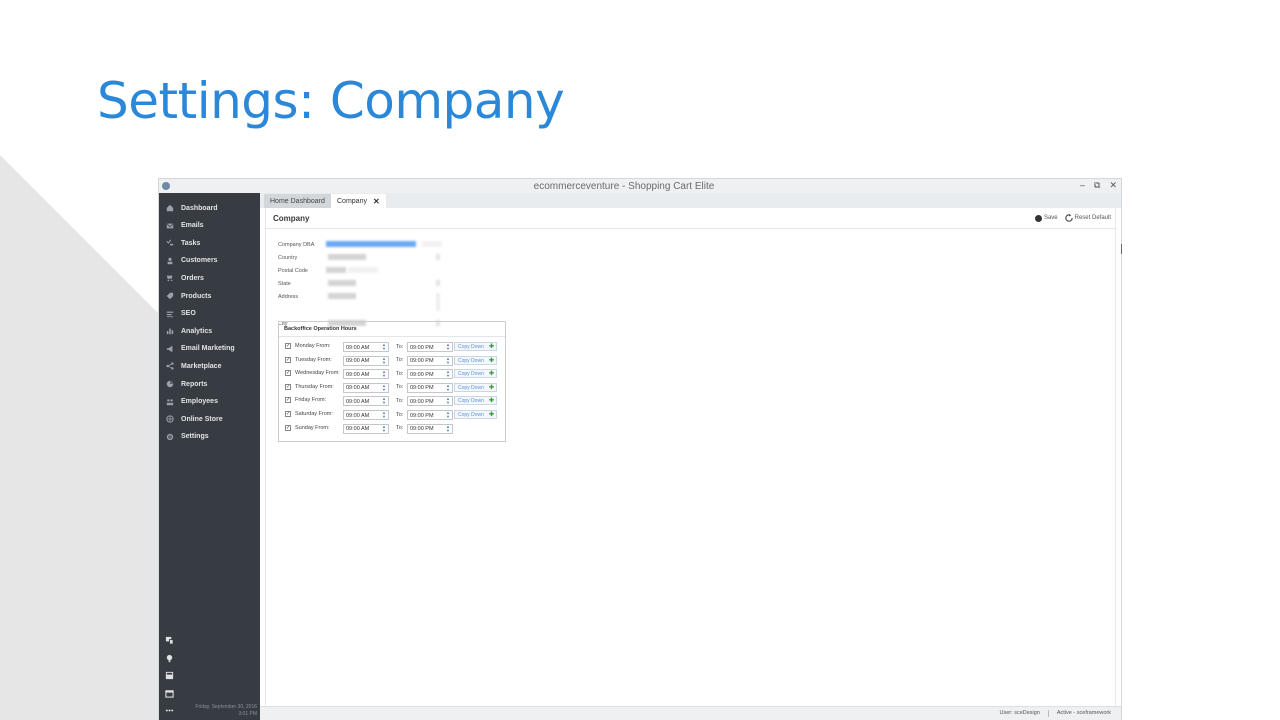 This screenshot has width=1280, height=720. I want to click on sidebar-item-label: Analytics, so click(197, 331).